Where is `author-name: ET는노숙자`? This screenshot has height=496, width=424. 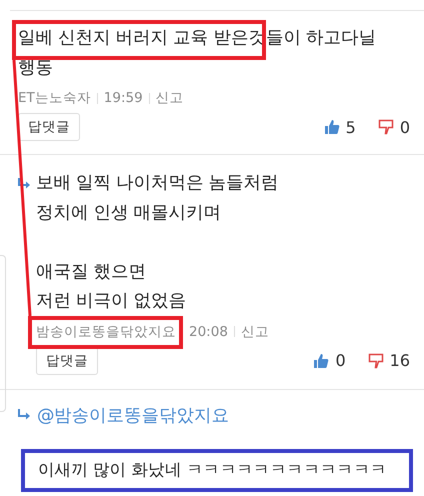
author-name: ET는노숙자 is located at coordinates (54, 98).